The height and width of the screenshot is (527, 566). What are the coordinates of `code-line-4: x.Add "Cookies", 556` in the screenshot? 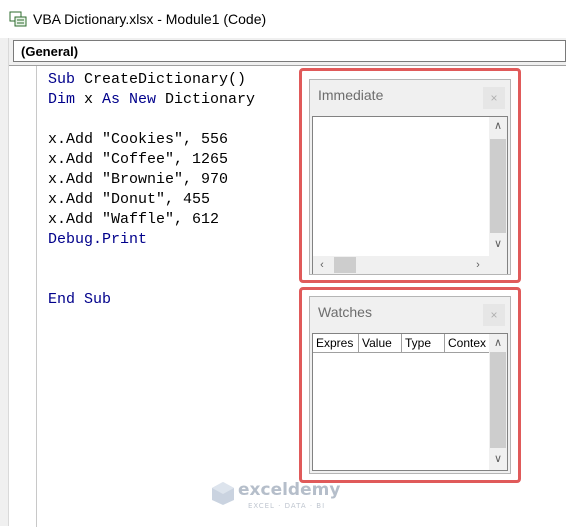 It's located at (138, 140).